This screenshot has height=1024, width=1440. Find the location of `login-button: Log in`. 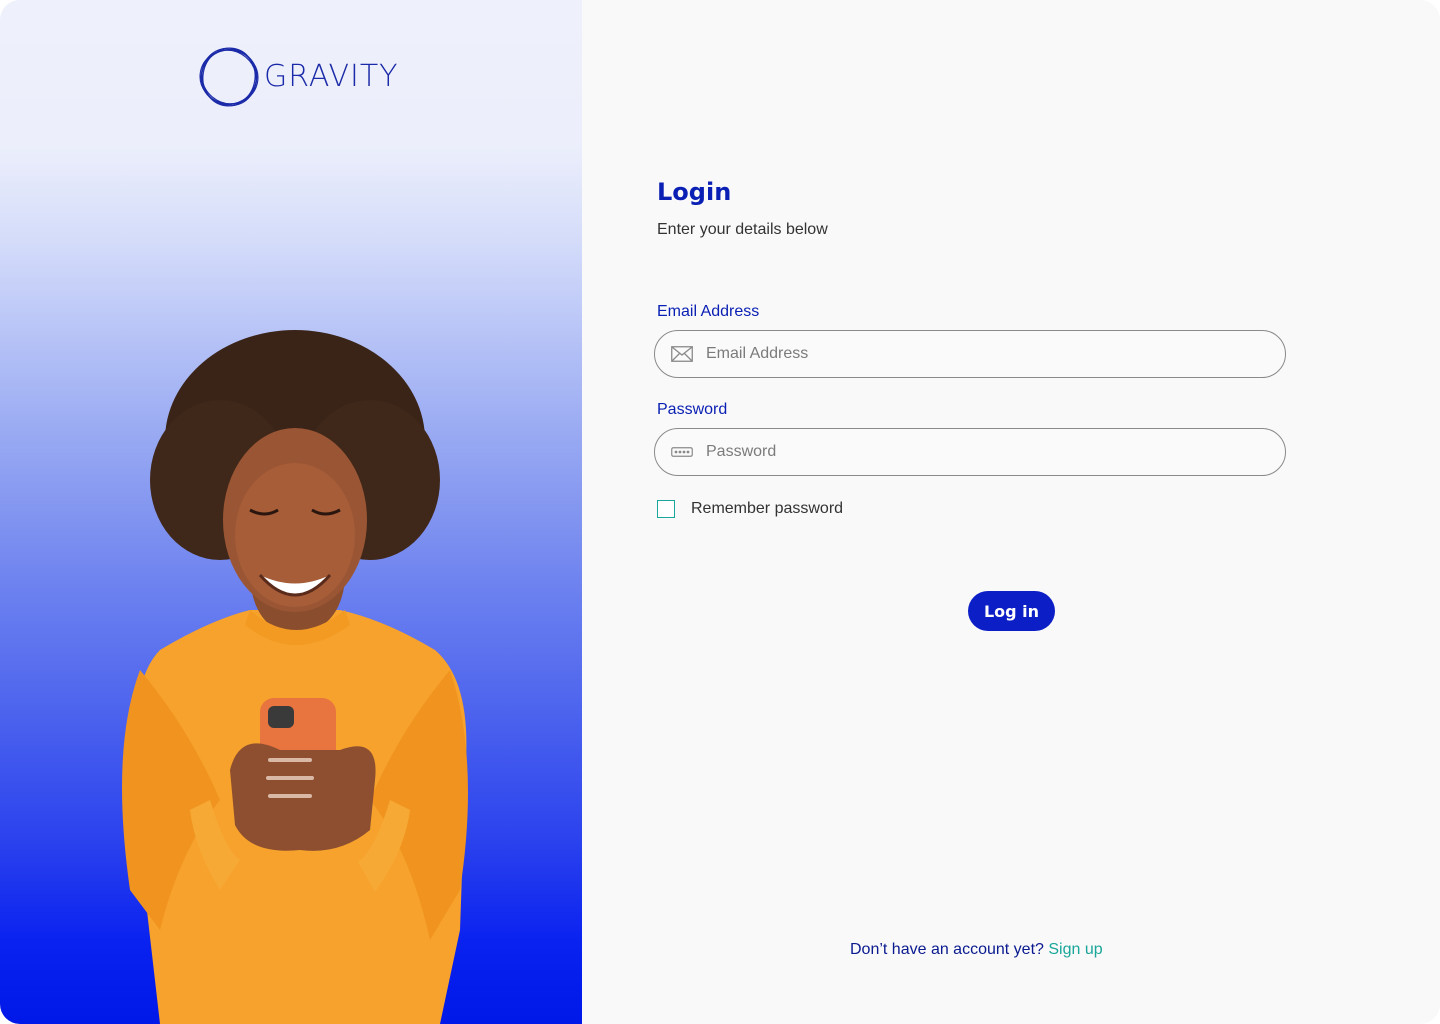

login-button: Log in is located at coordinates (1011, 611).